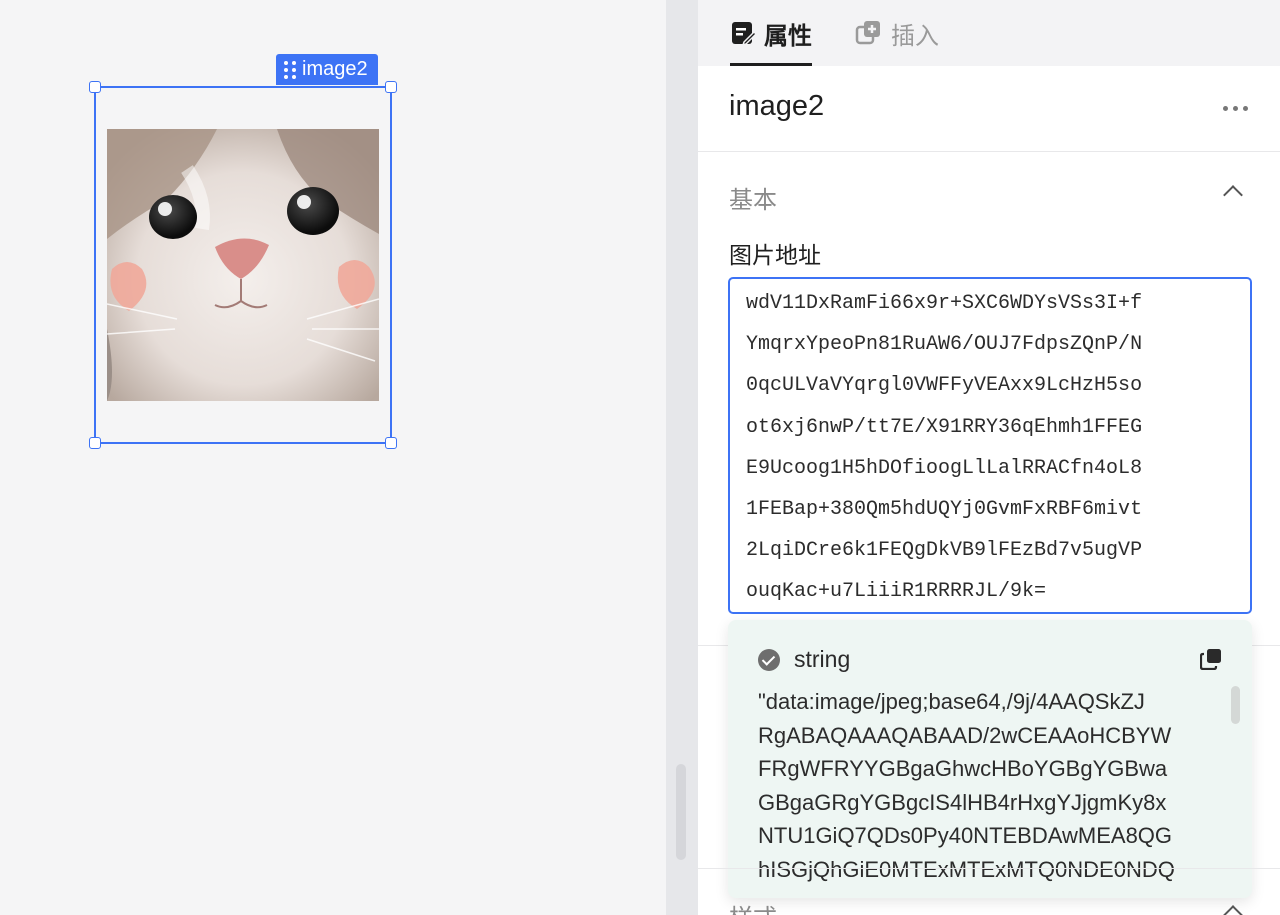  Describe the element at coordinates (681, 812) in the screenshot. I see `splitter-grip` at that location.